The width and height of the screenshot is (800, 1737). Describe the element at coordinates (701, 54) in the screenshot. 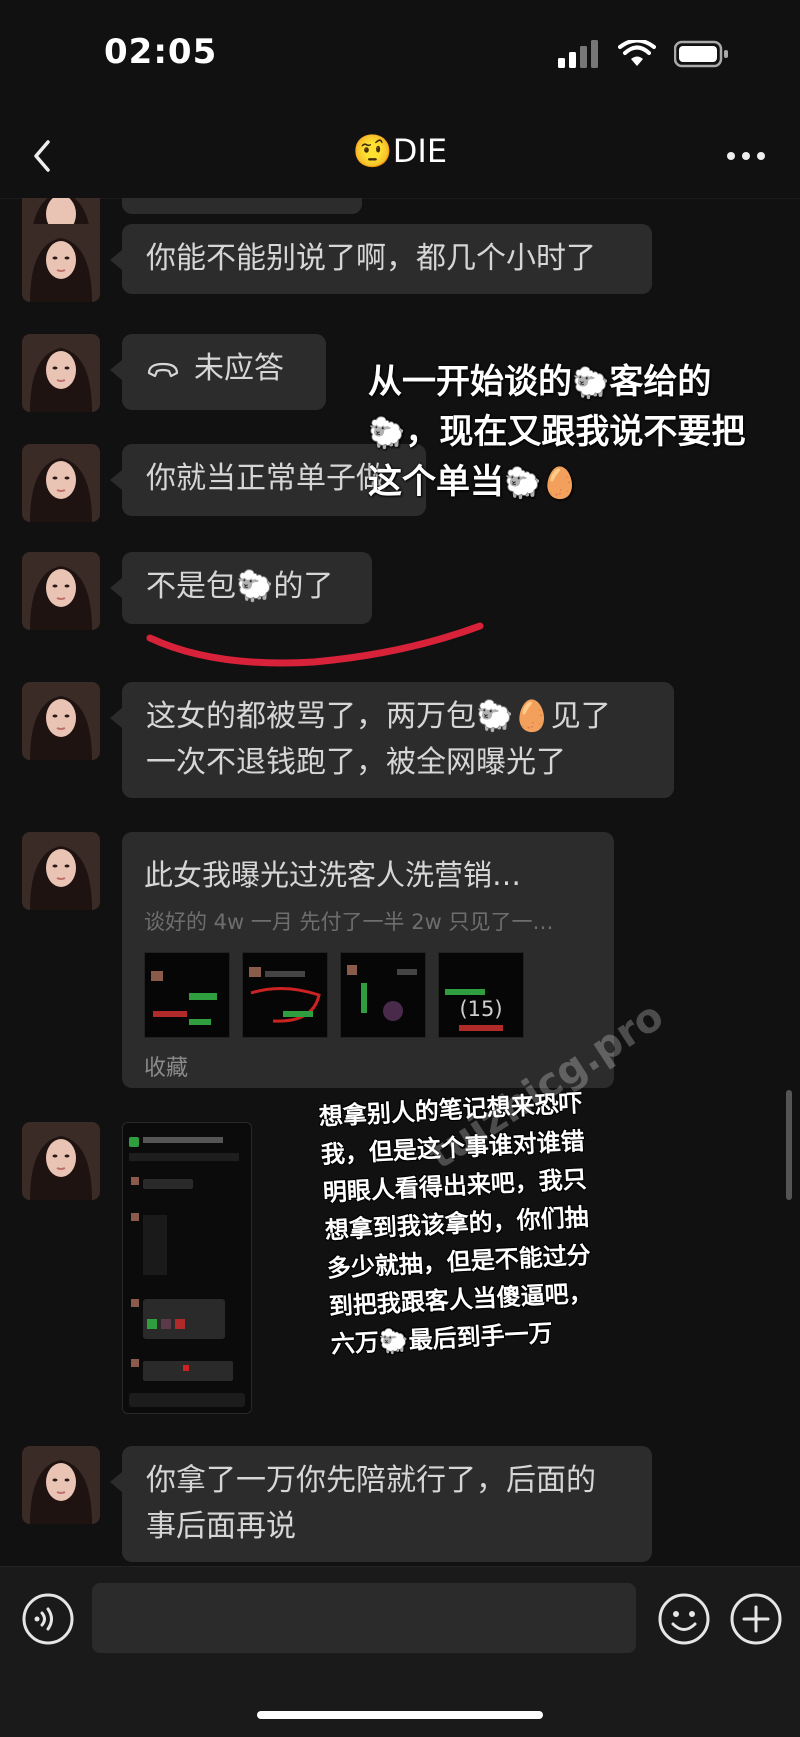

I see `battery-icon` at that location.